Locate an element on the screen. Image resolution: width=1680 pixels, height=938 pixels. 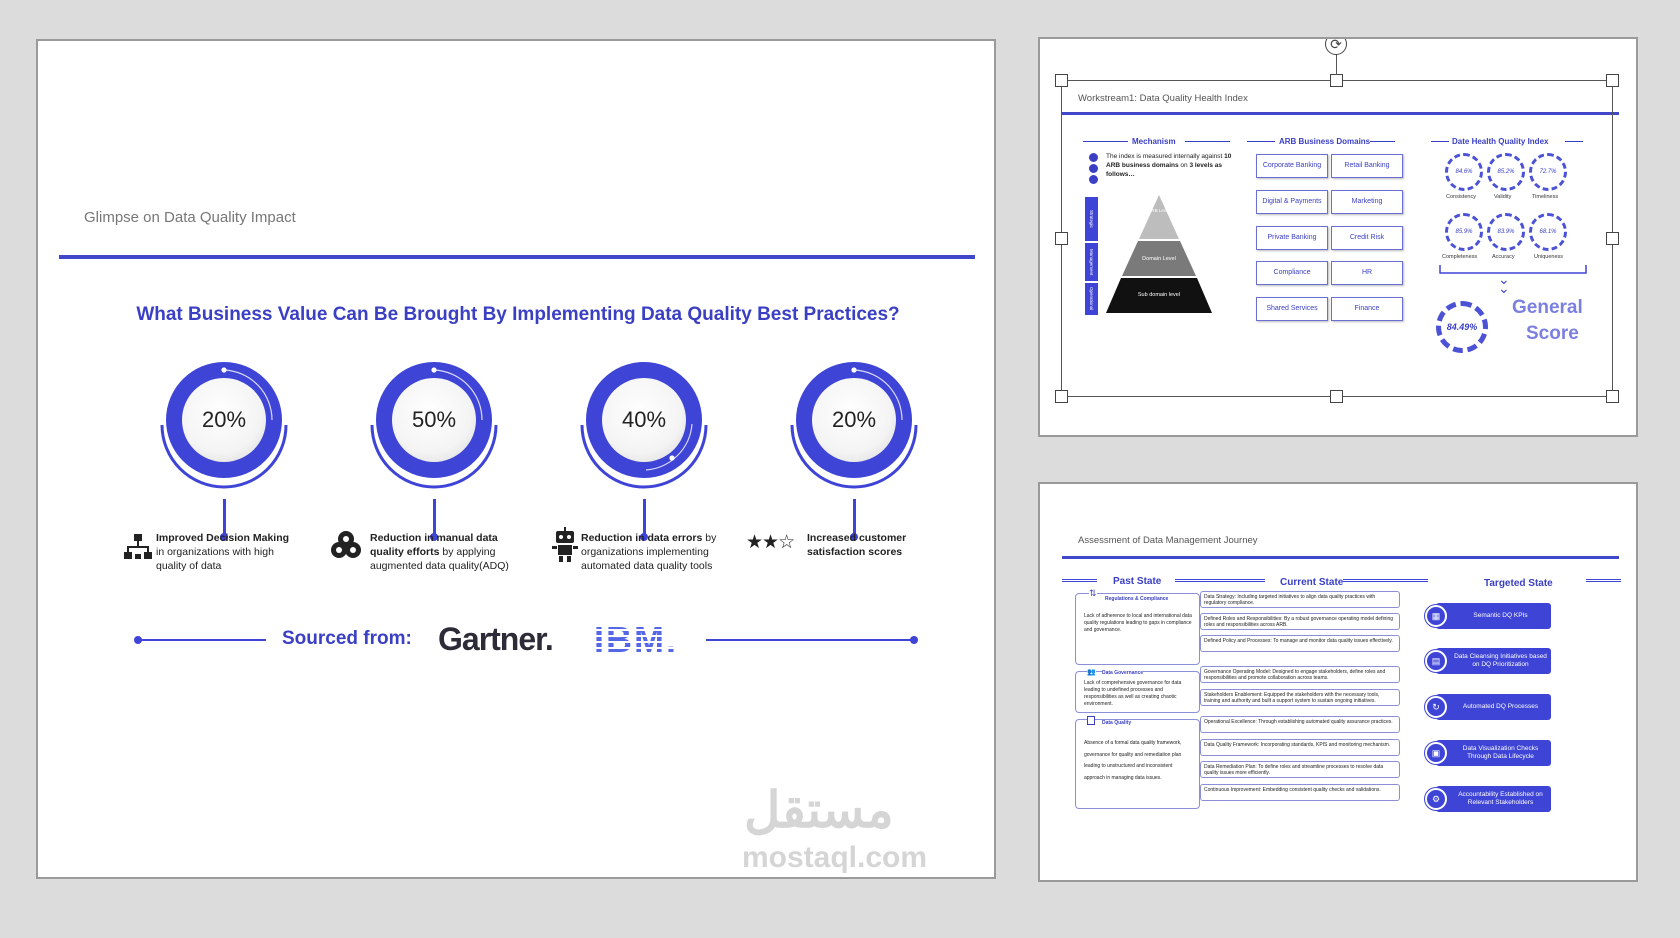
dq-gauge: 83.9% is located at coordinates (1506, 232).